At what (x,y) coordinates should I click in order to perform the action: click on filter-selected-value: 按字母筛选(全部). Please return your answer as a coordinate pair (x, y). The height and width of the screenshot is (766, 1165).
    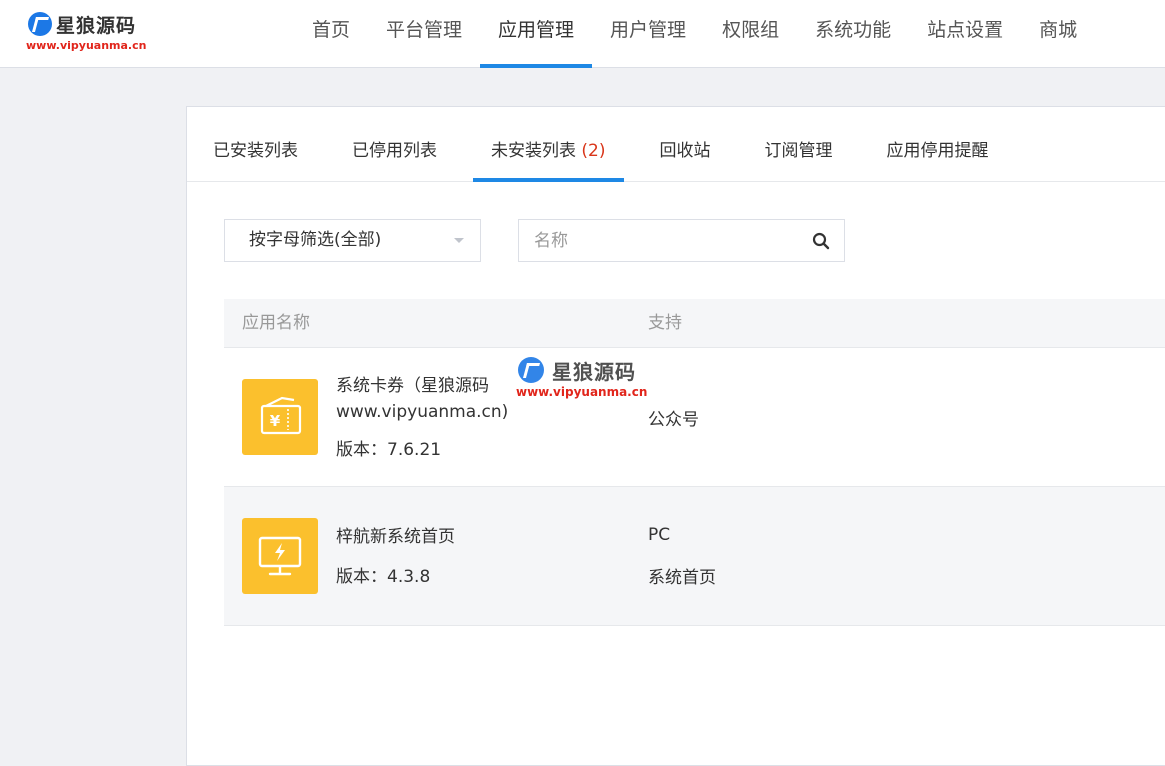
    Looking at the image, I should click on (315, 240).